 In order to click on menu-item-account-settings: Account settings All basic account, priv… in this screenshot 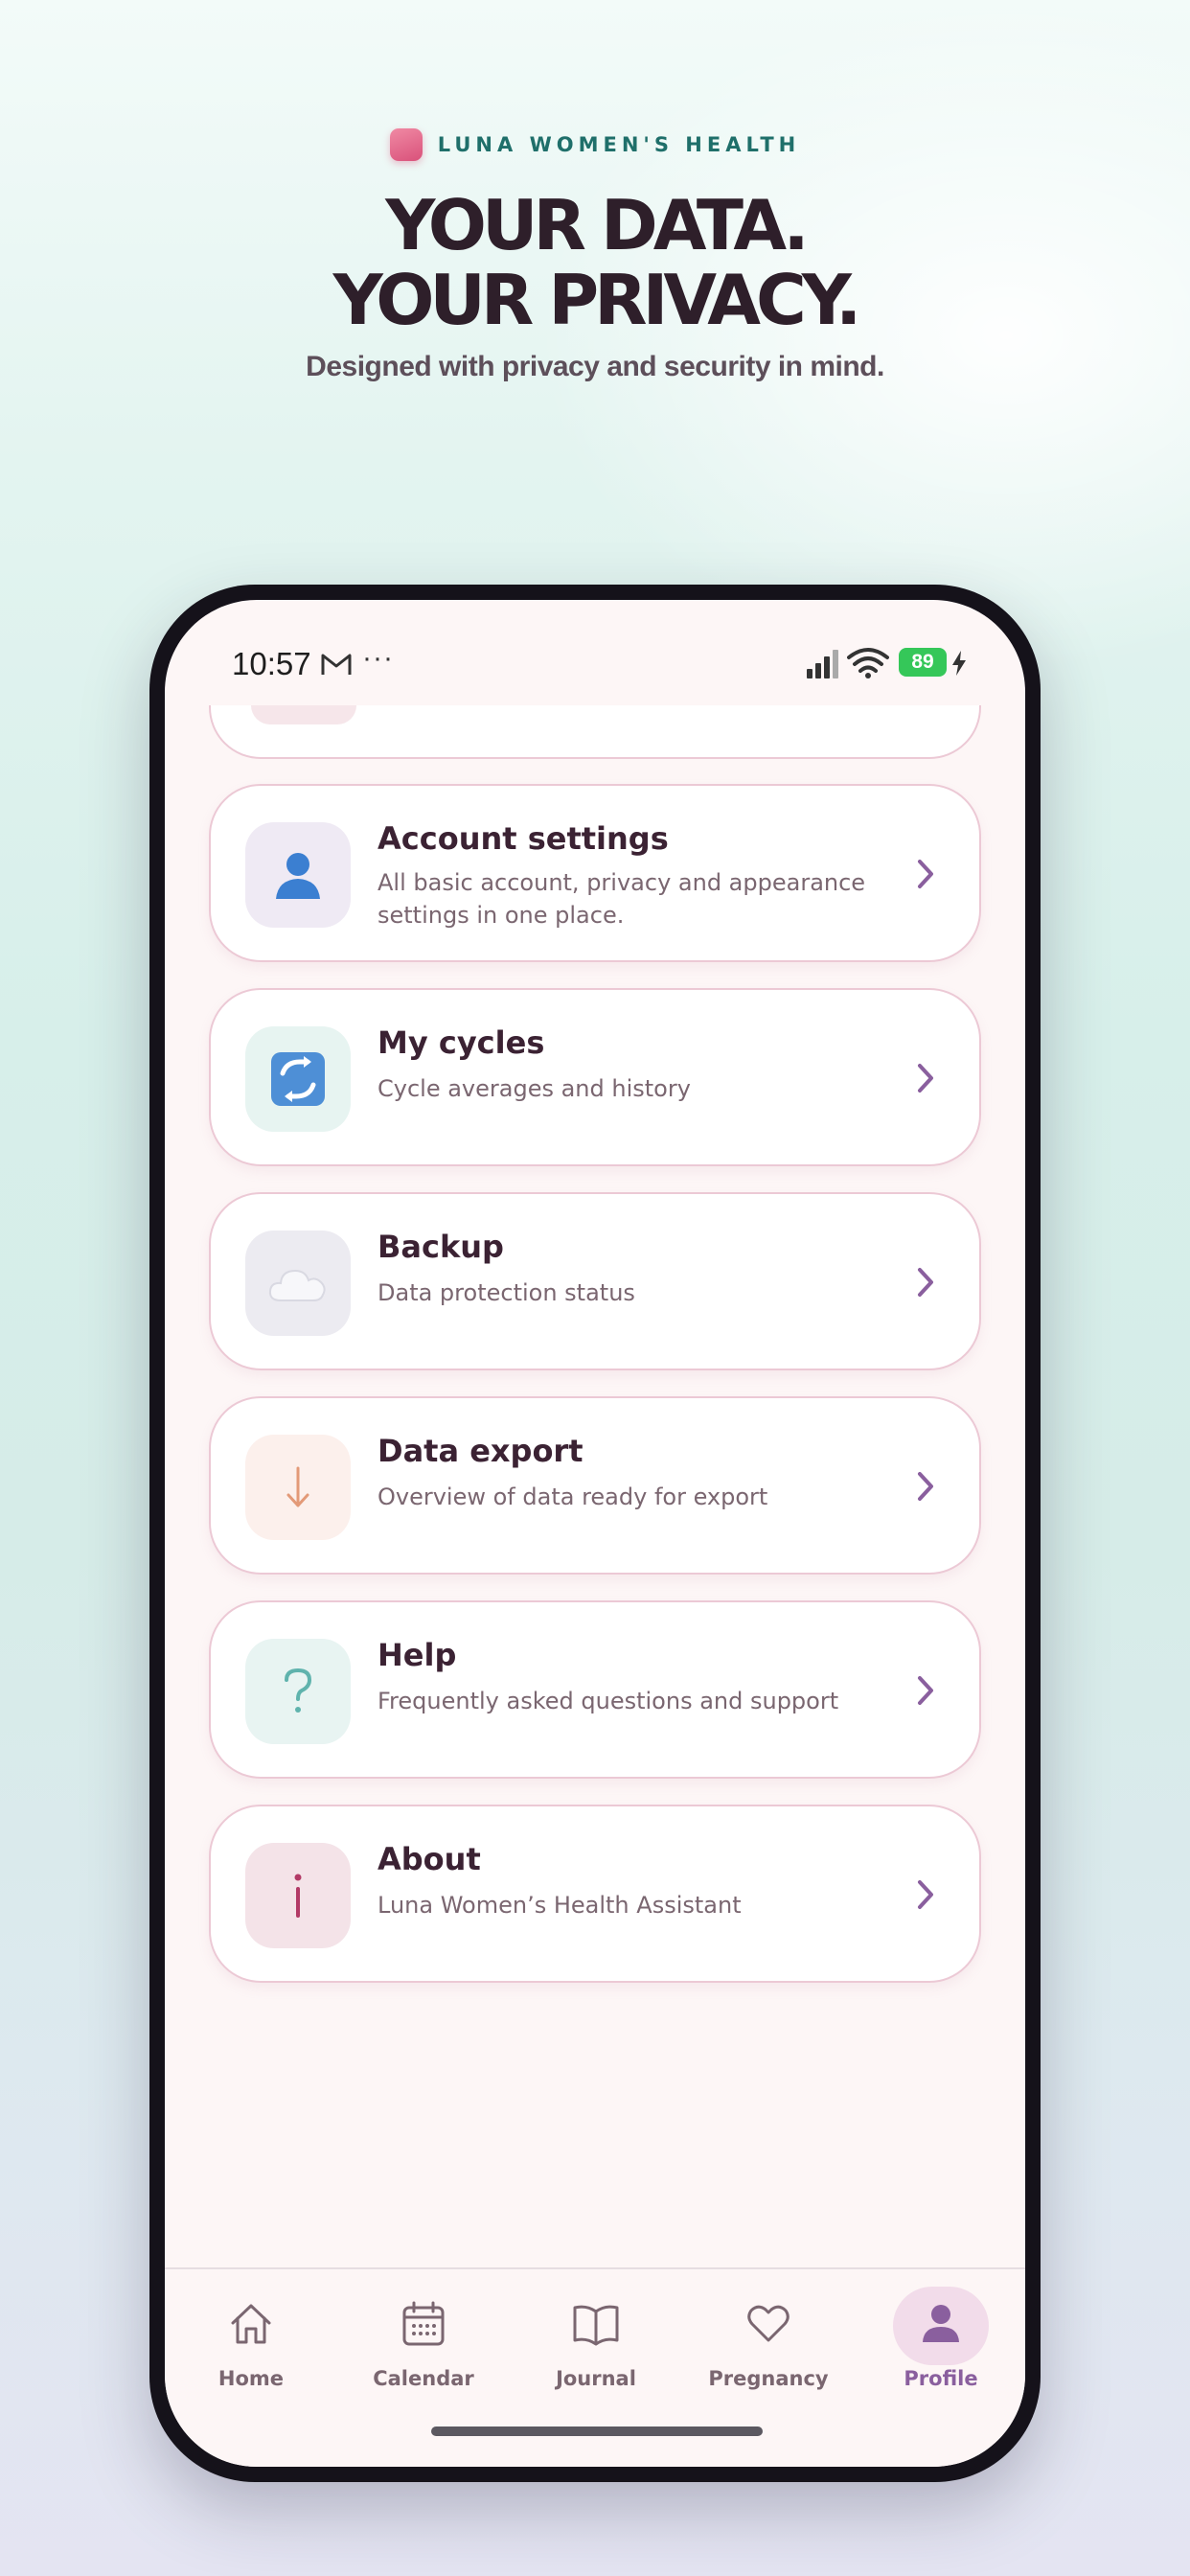, I will do `click(595, 873)`.